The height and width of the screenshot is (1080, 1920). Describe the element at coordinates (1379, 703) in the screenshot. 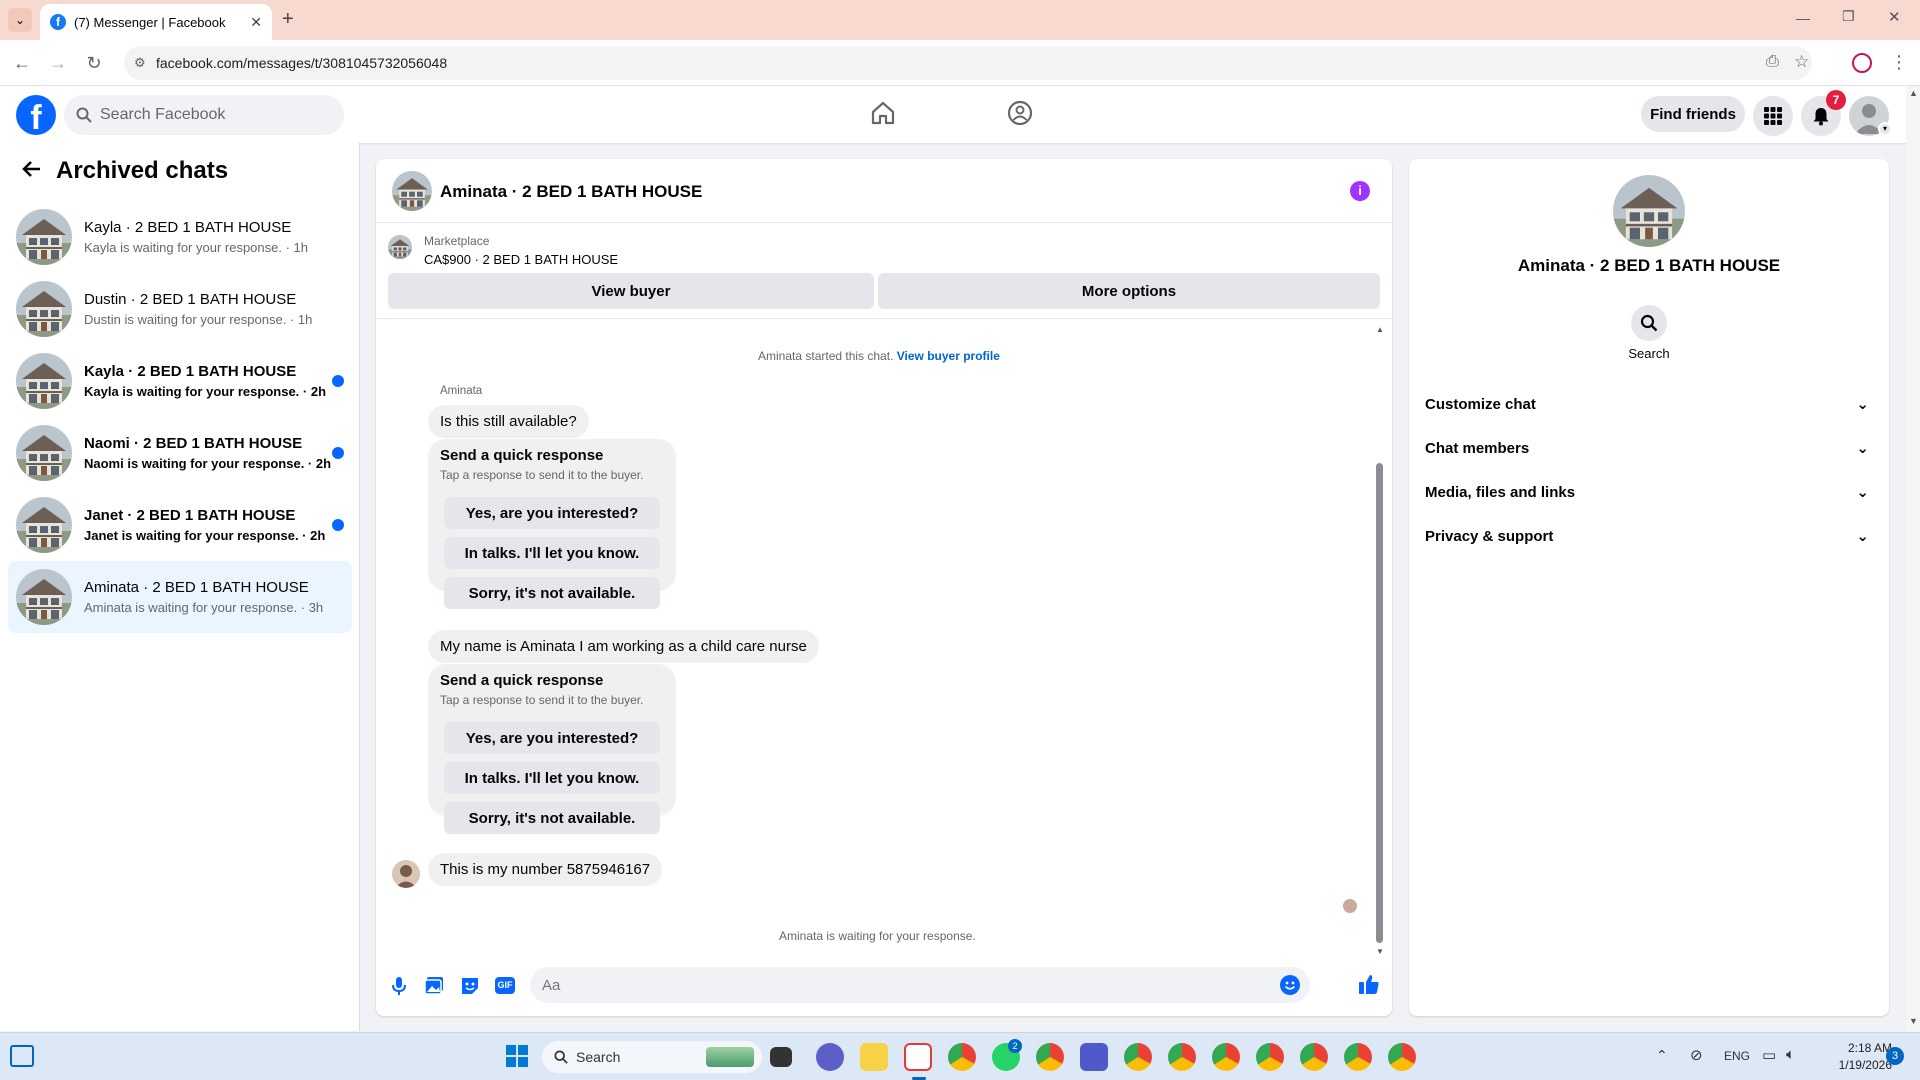

I see `scrollbar-thumb` at that location.